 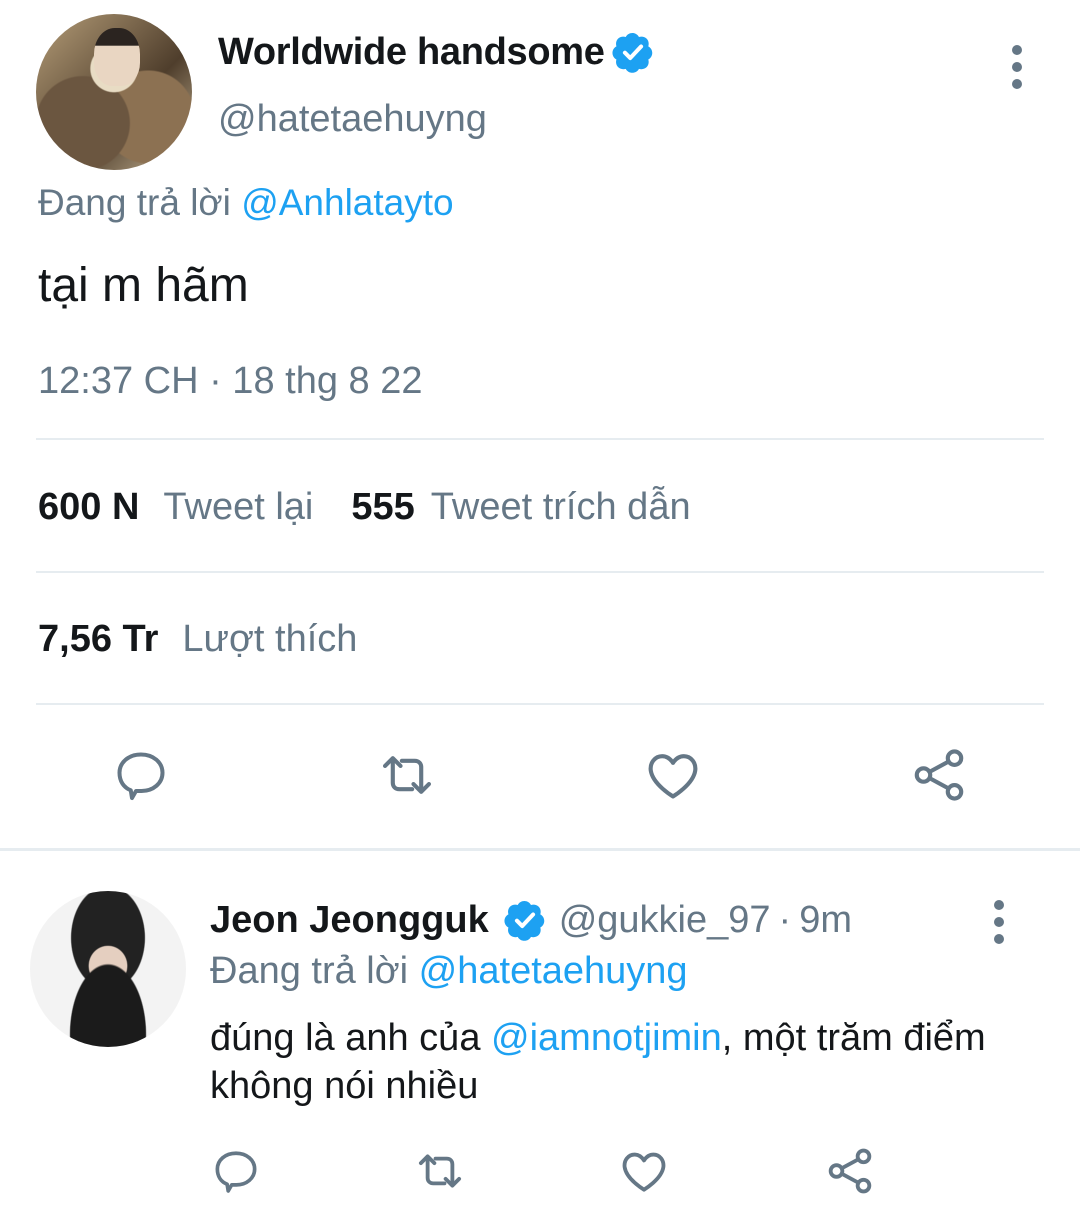 What do you see at coordinates (411, 52) in the screenshot?
I see `author-display-name: Worldwide handsome` at bounding box center [411, 52].